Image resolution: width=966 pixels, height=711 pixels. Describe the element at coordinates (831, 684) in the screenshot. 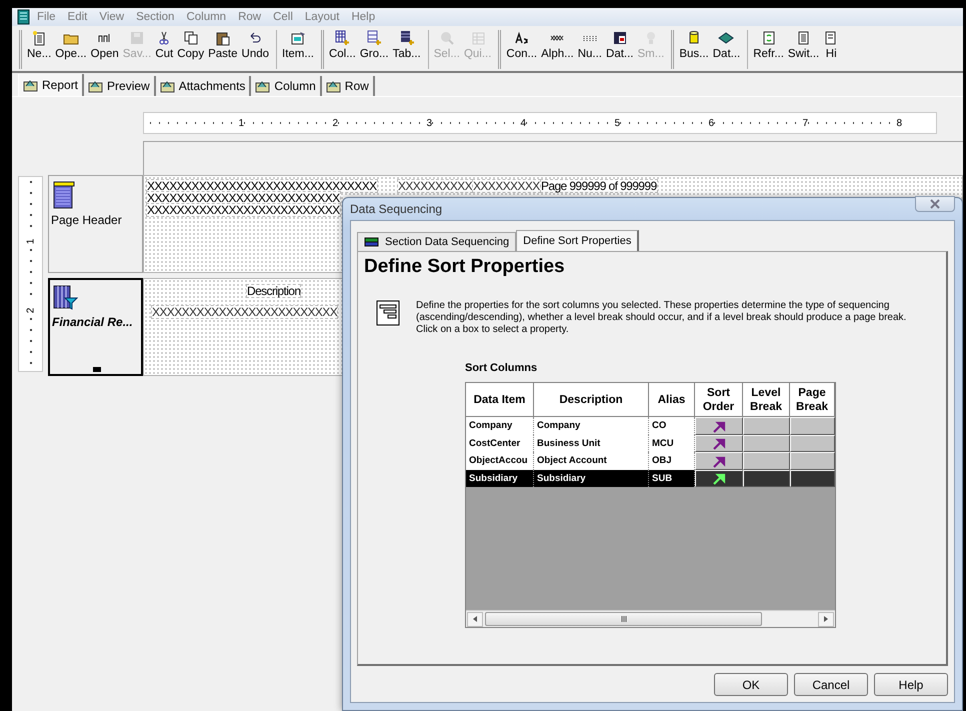

I see `dialog-button: Cancel` at that location.